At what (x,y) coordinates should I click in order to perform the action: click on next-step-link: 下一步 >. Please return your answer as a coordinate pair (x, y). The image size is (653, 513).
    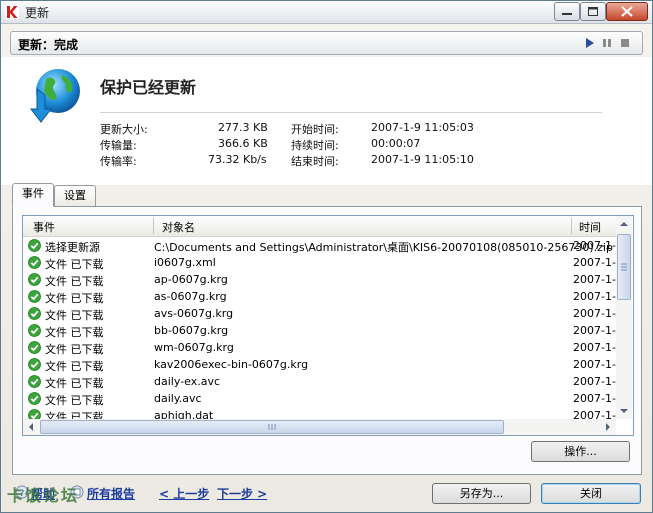
    Looking at the image, I should click on (242, 493).